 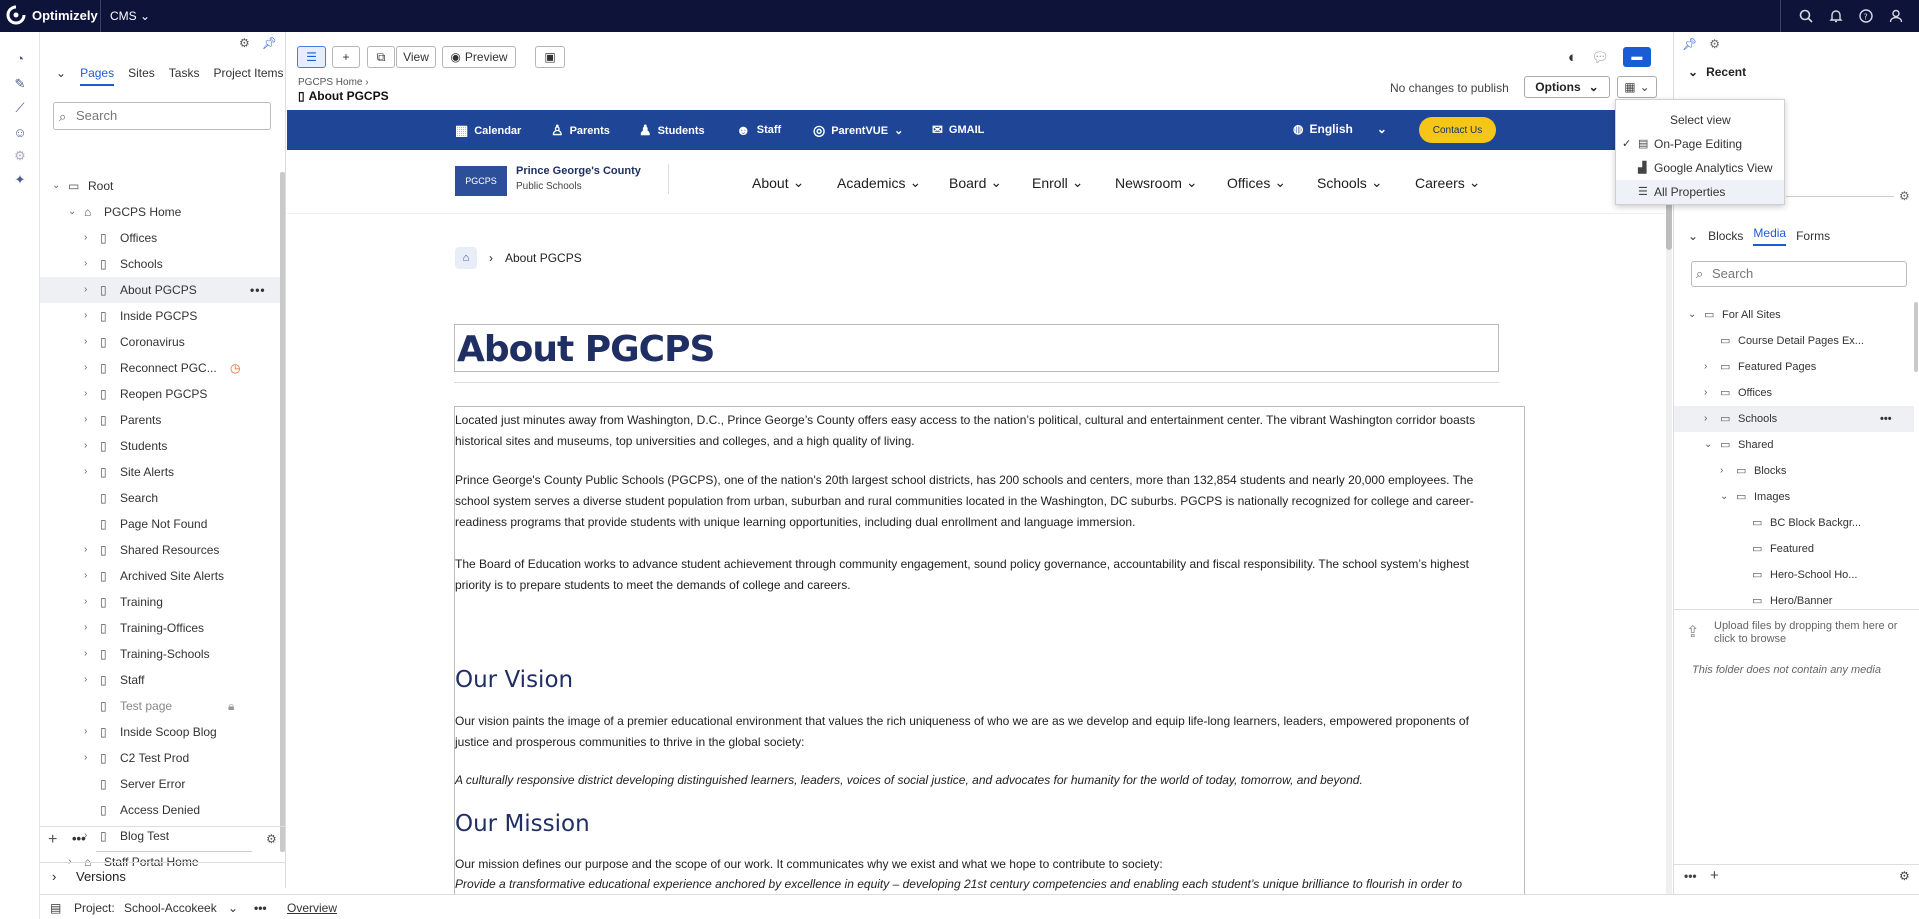 What do you see at coordinates (416, 57) in the screenshot?
I see `view-button: View` at bounding box center [416, 57].